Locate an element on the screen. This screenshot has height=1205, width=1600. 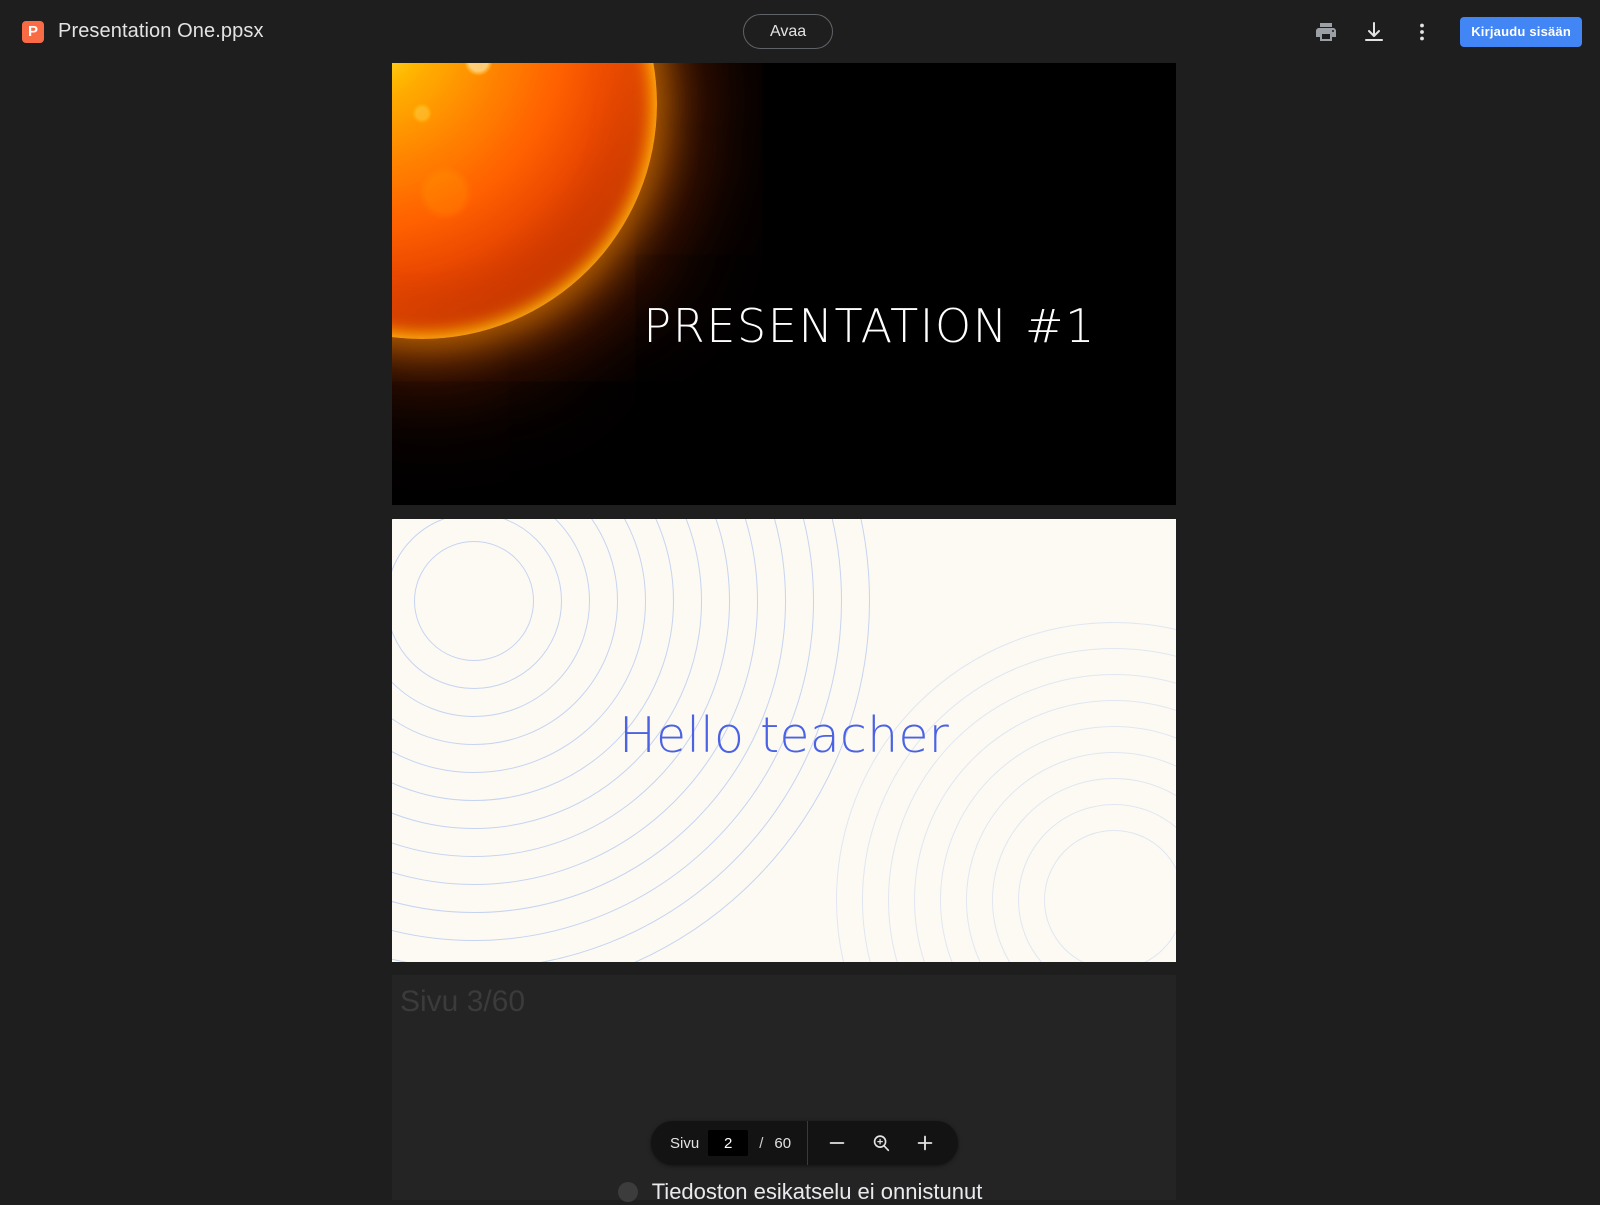
preview-status-bar: Tiedoston esikatselu ei onnistunut is located at coordinates (800, 1192).